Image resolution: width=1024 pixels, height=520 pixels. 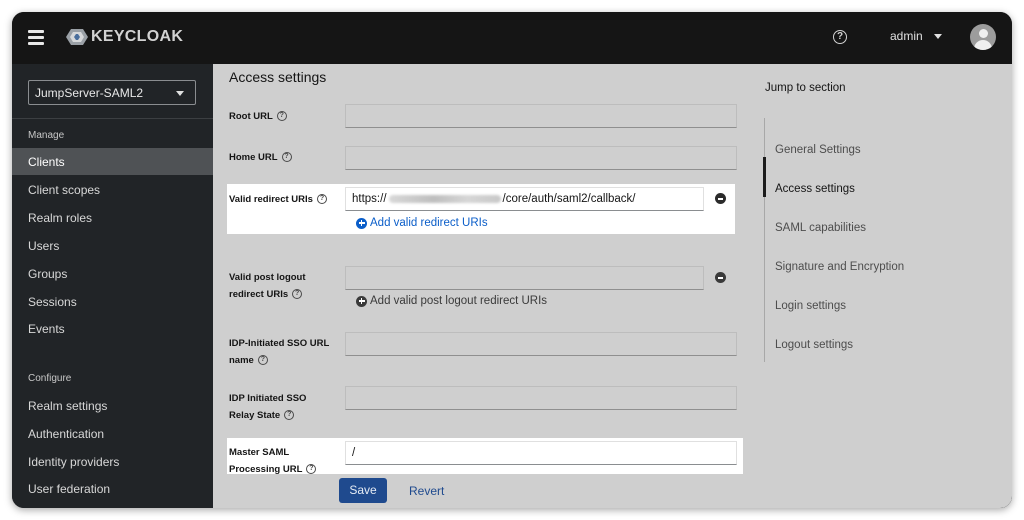 I want to click on sidebar-item-identity-providers: Identity providers, so click(x=112, y=461).